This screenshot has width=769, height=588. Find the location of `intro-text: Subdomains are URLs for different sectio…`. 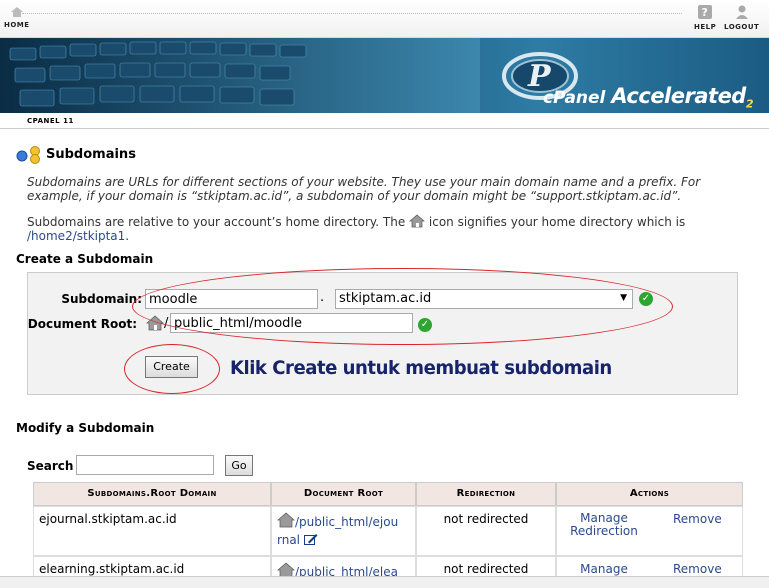

intro-text: Subdomains are URLs for different sectio… is located at coordinates (364, 189).